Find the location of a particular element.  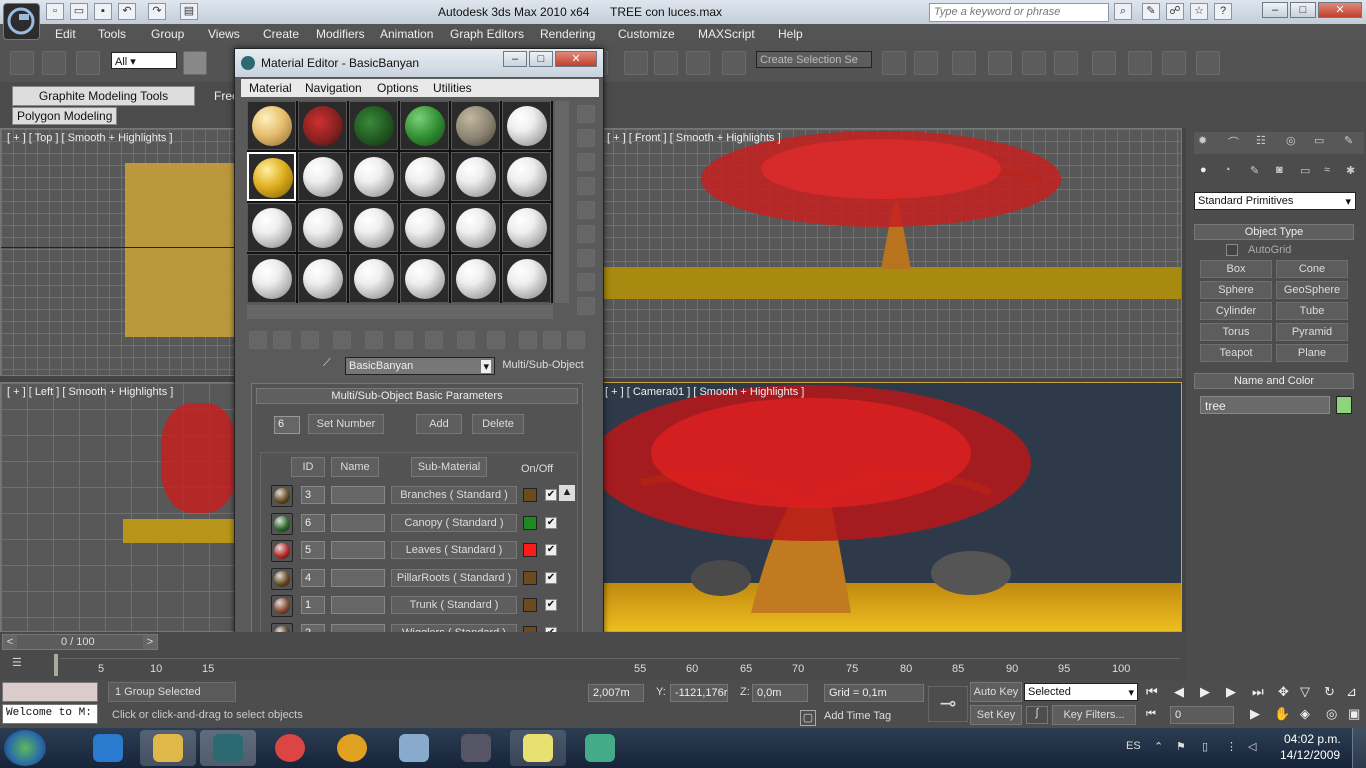

pyramid-button: Pyramid is located at coordinates (1312, 332).